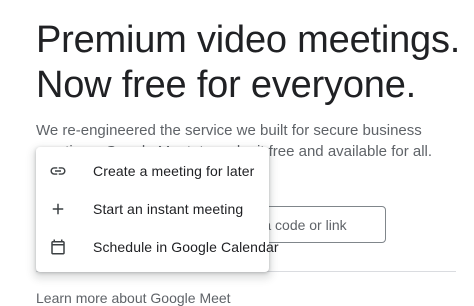  I want to click on link-icon, so click(58, 171).